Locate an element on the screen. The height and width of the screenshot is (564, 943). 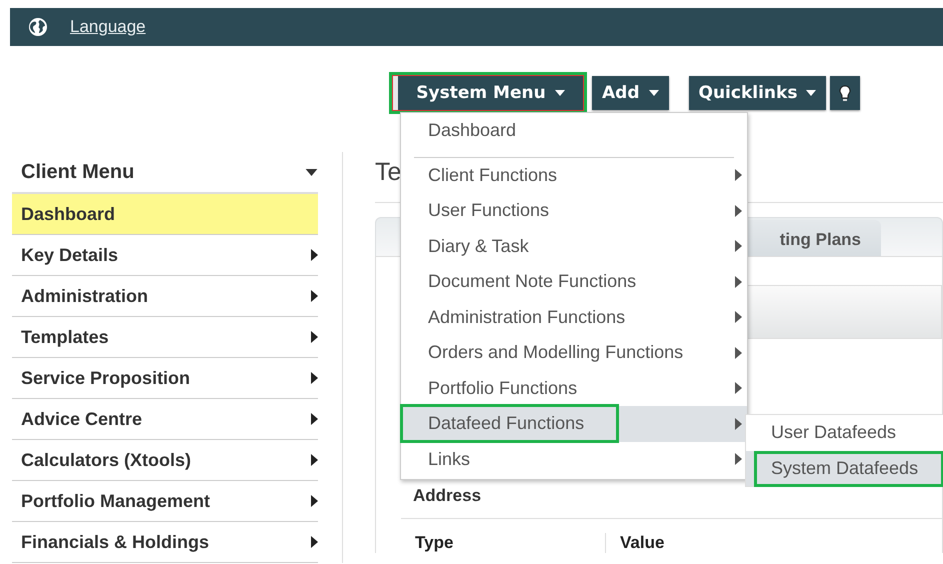
sidebar-item: Dashboard is located at coordinates (165, 214).